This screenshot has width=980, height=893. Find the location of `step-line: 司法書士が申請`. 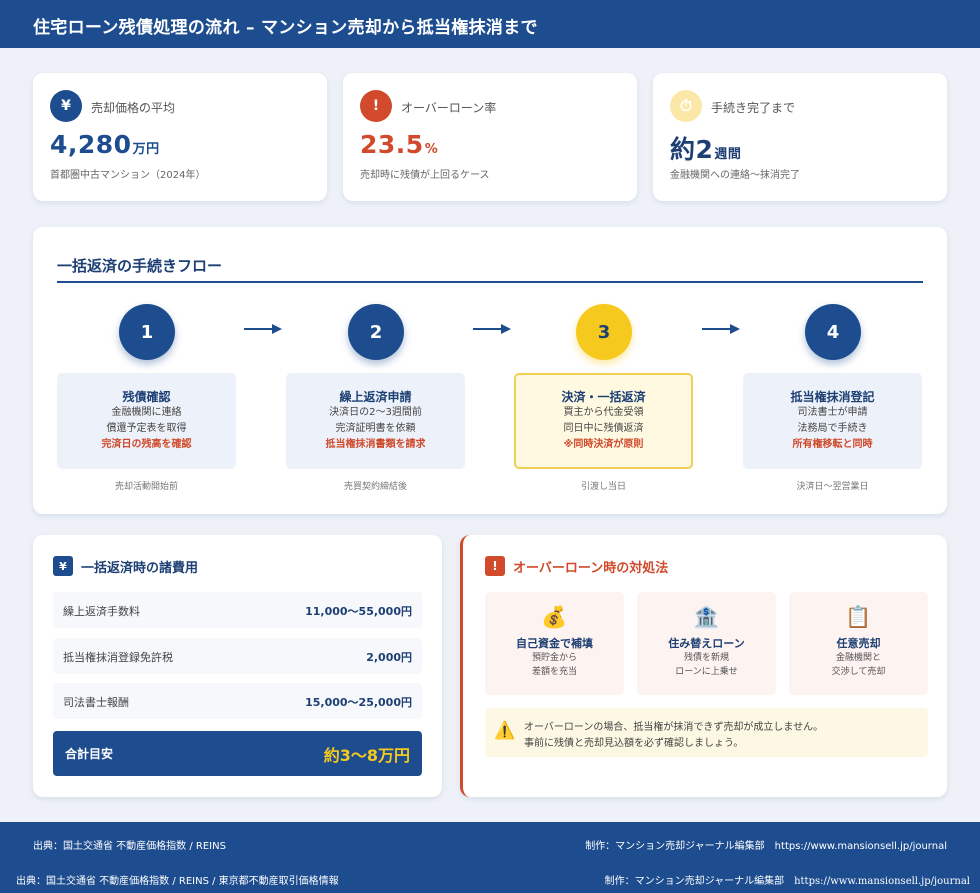

step-line: 司法書士が申請 is located at coordinates (832, 412).